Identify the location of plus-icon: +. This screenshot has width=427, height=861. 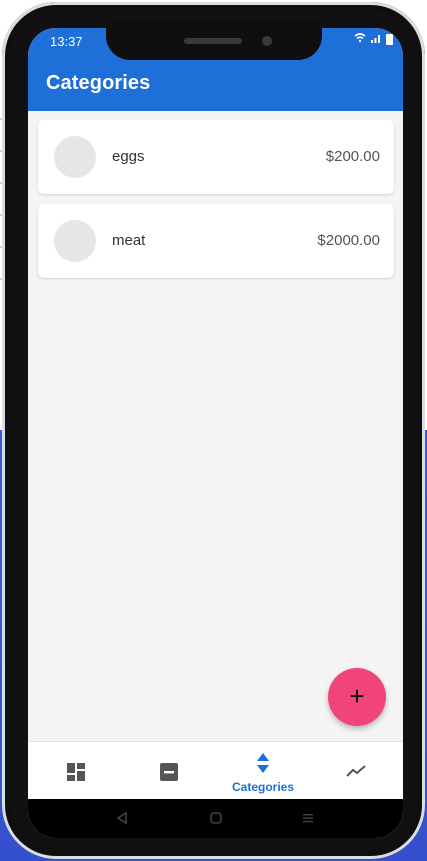
(357, 696).